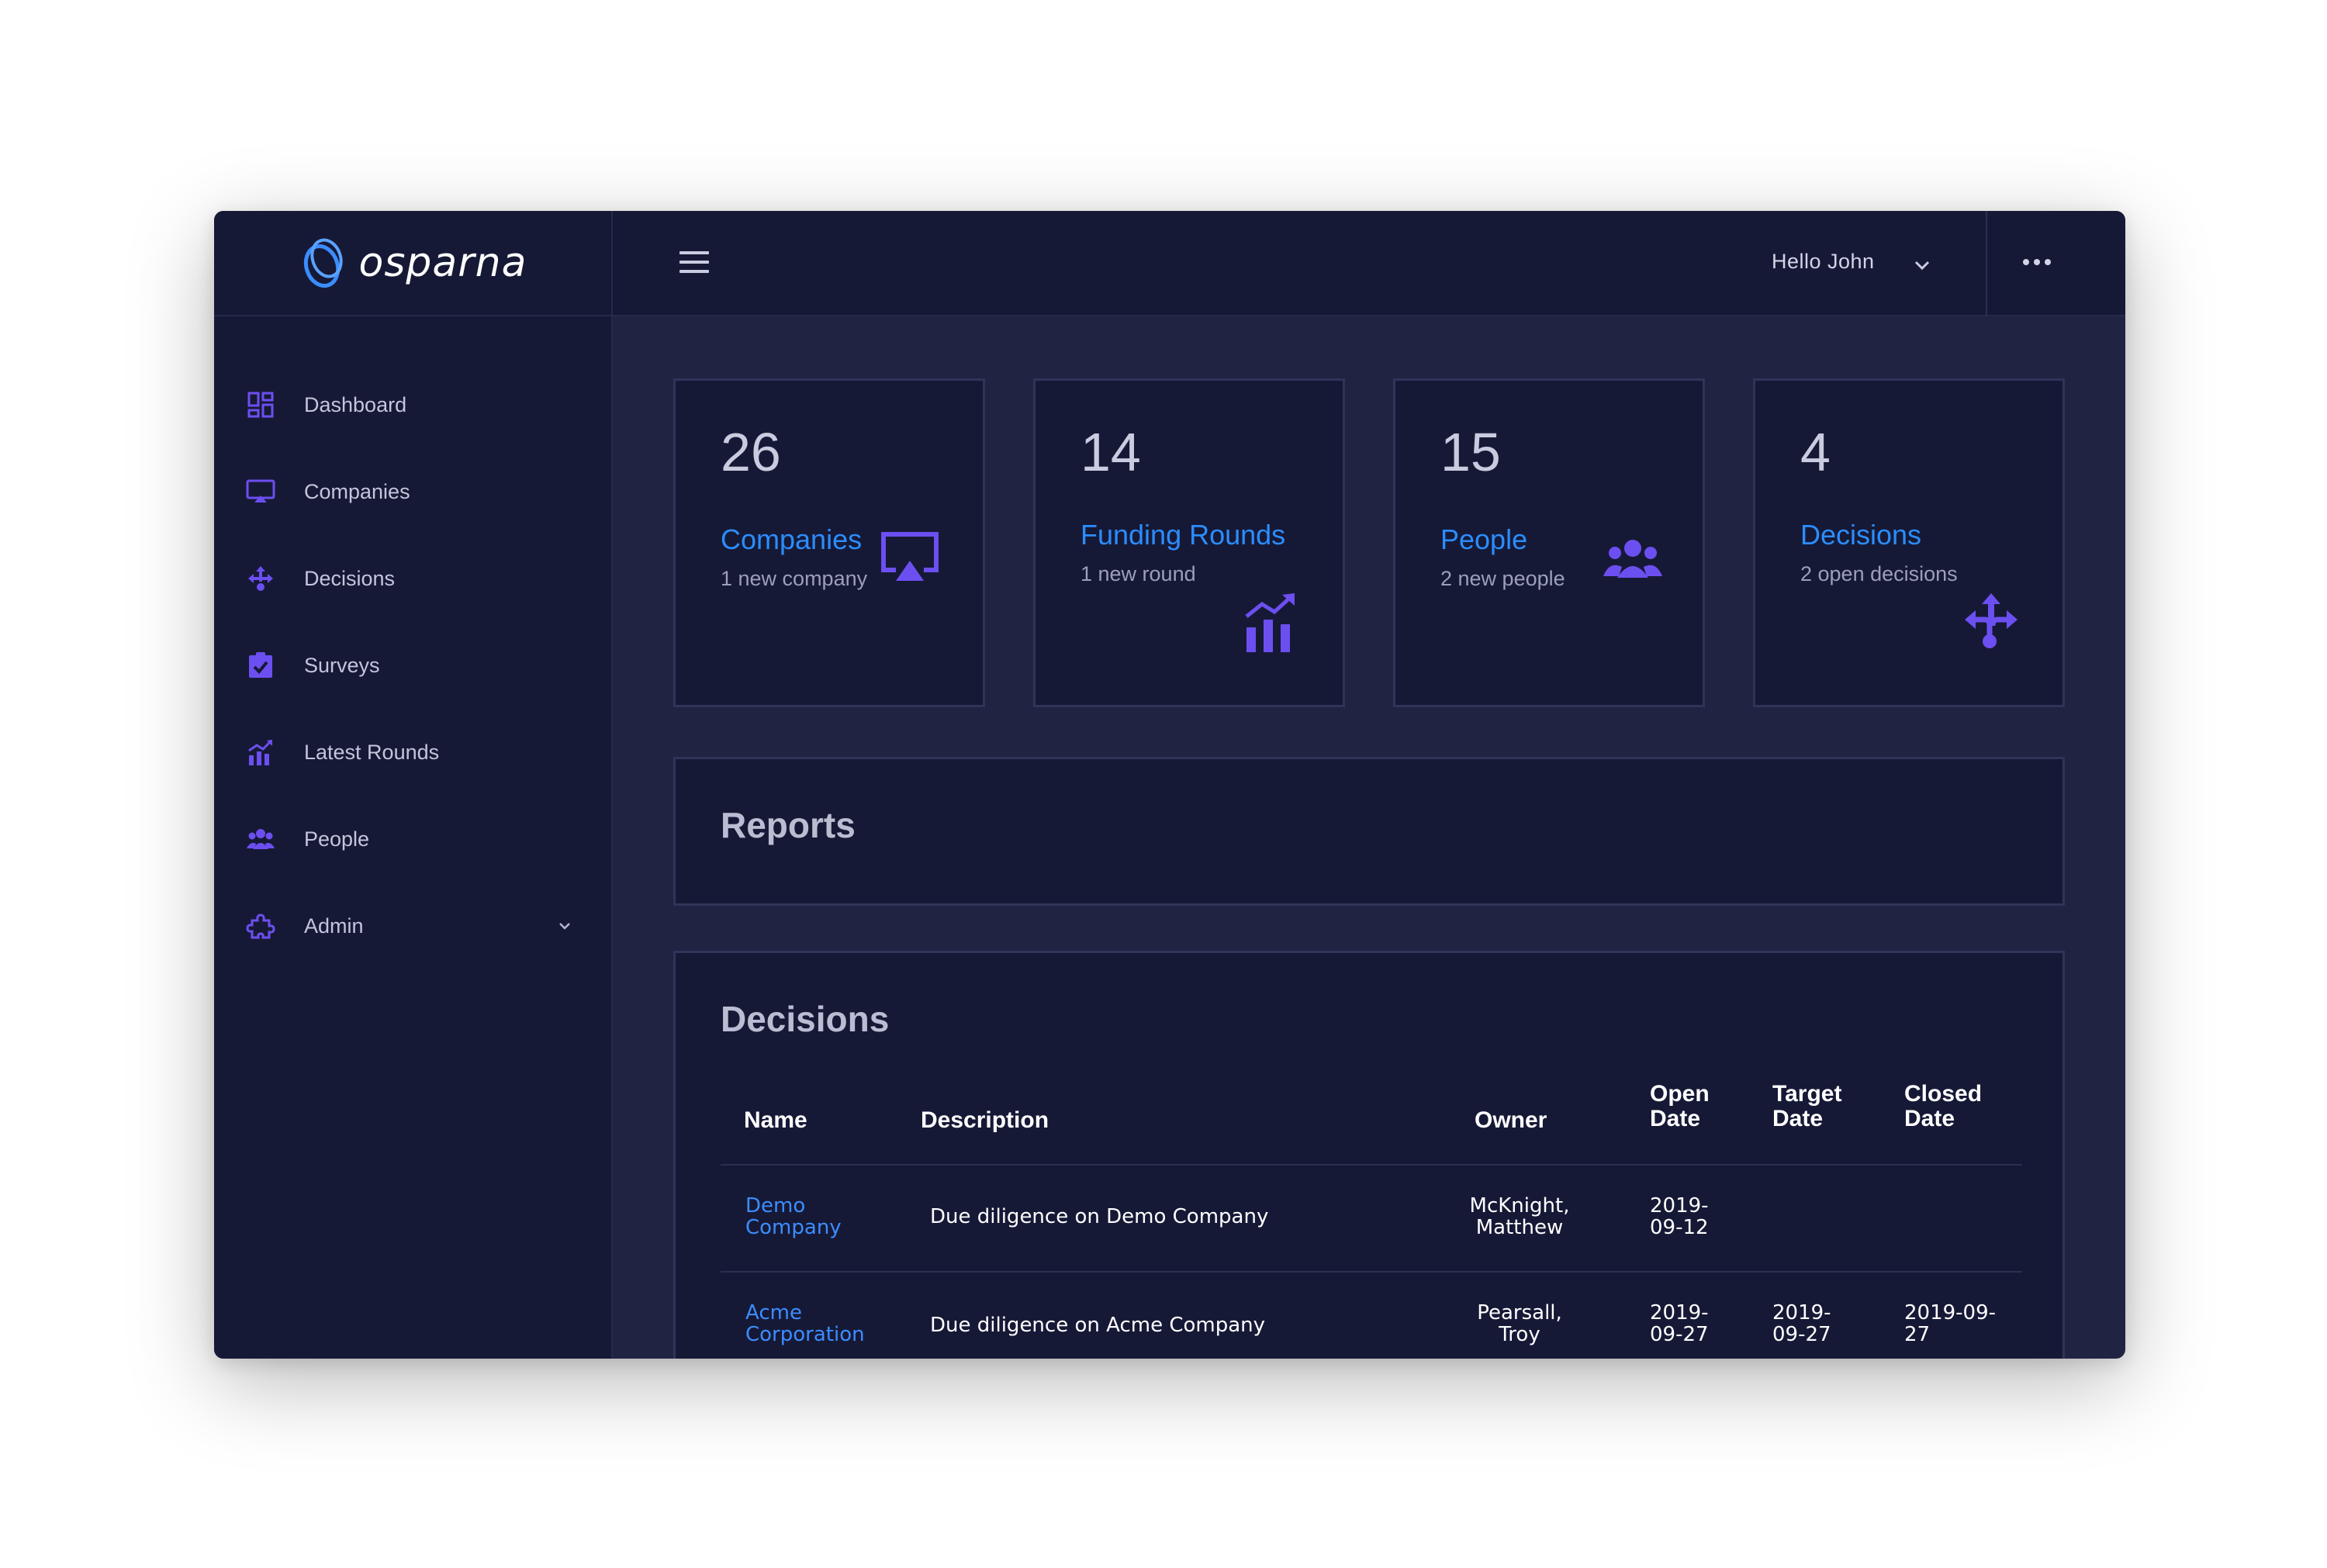 The image size is (2327, 1568). I want to click on stat-count: 15, so click(1470, 452).